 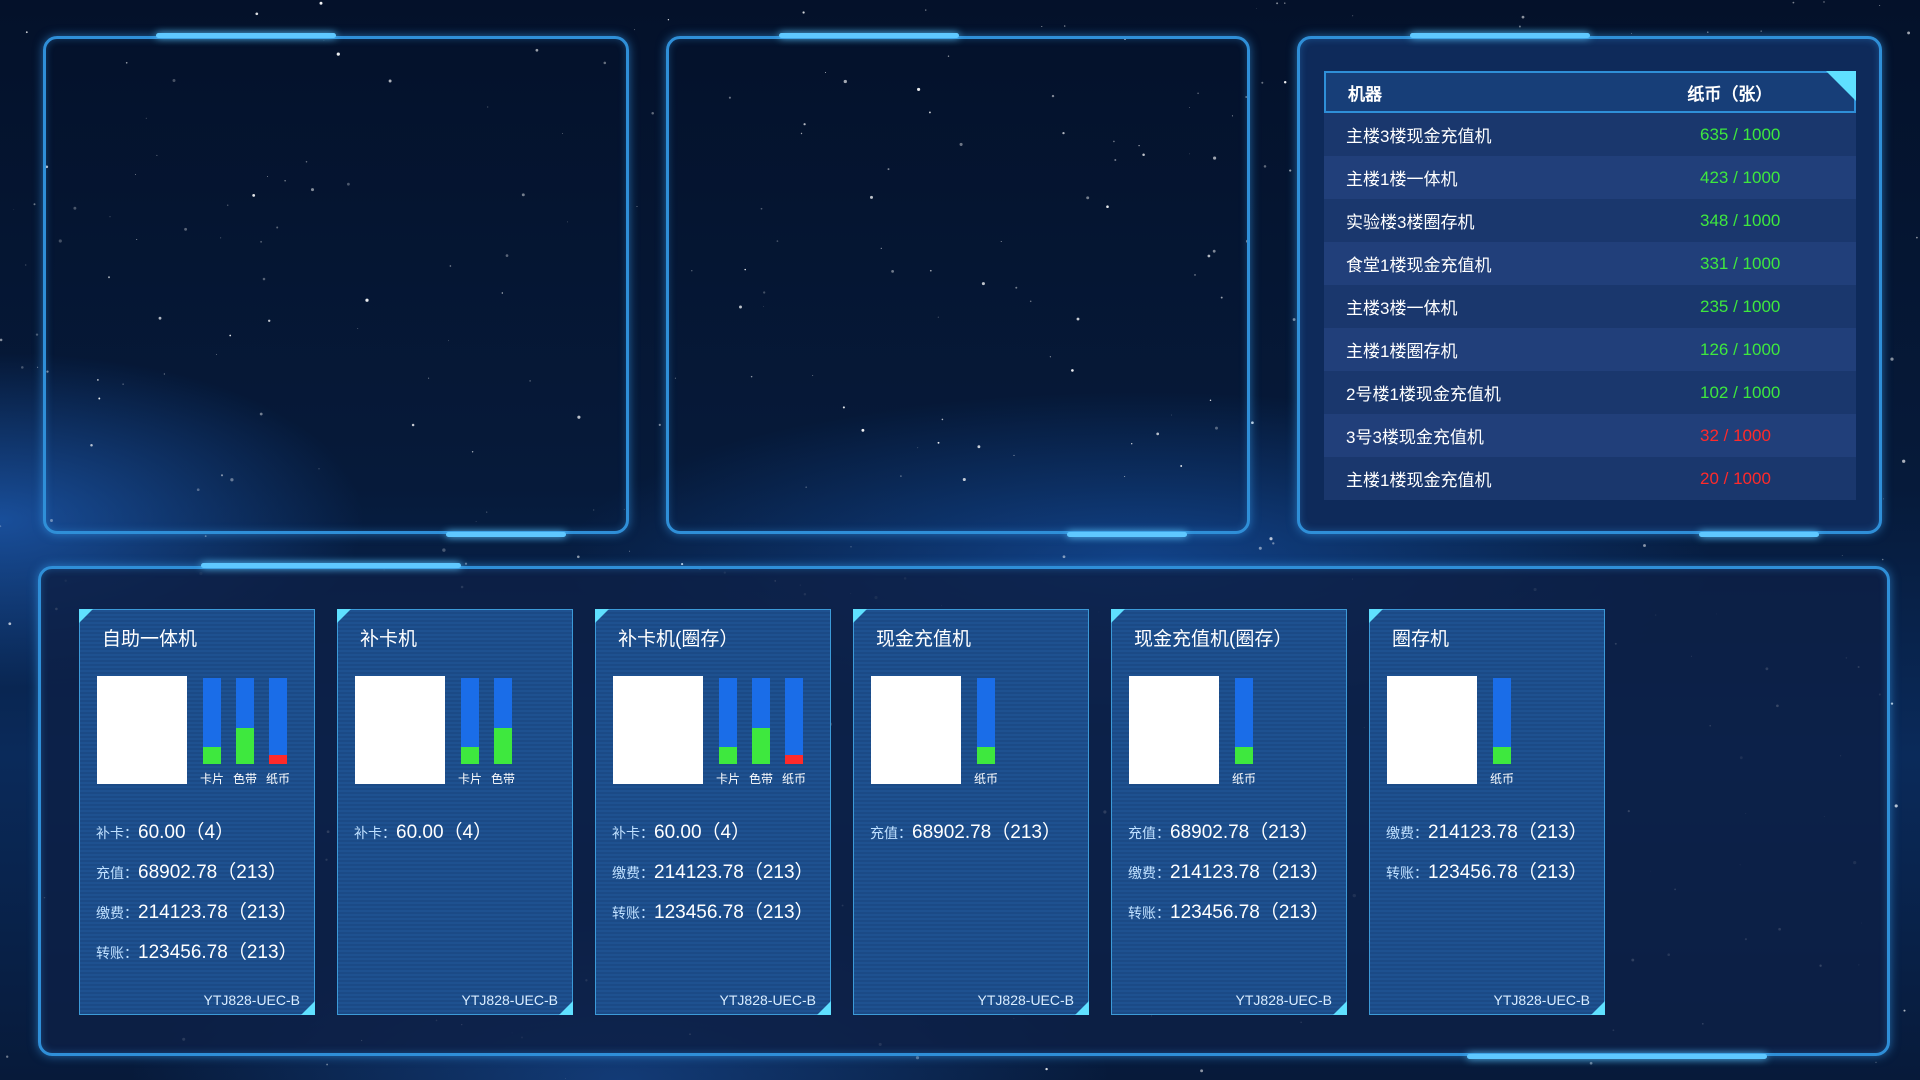 What do you see at coordinates (678, 639) in the screenshot?
I see `device-card-title: 补卡机(圈存）` at bounding box center [678, 639].